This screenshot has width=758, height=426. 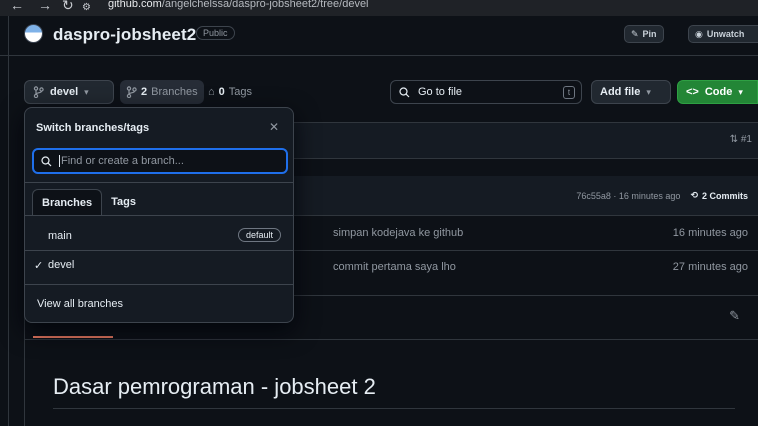 What do you see at coordinates (73, 337) in the screenshot?
I see `readme-tab-indicator` at bounding box center [73, 337].